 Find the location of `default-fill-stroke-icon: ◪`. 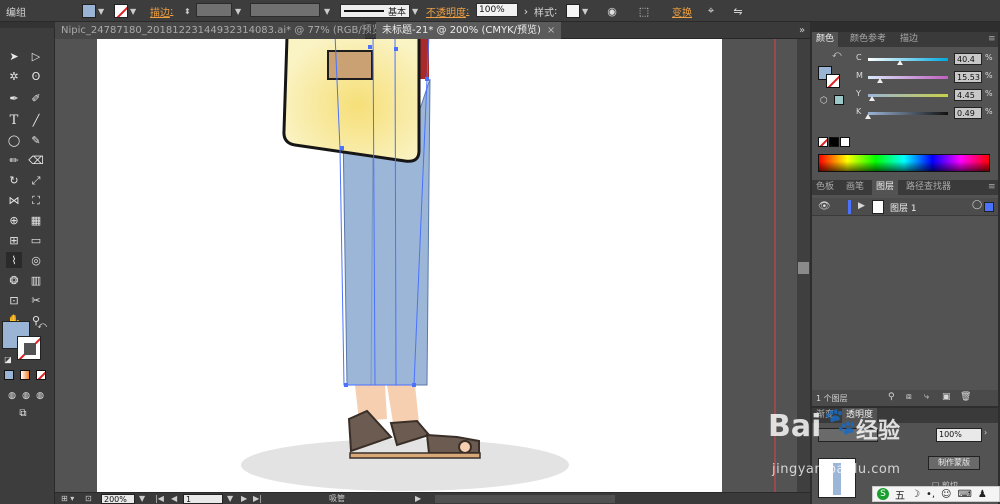

default-fill-stroke-icon: ◪ is located at coordinates (8, 360).